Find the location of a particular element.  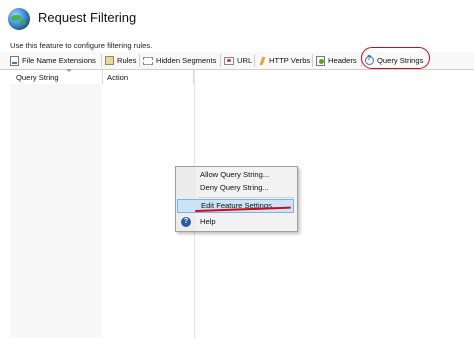

tab-http-verbs: HTTP Verbs is located at coordinates (284, 60).